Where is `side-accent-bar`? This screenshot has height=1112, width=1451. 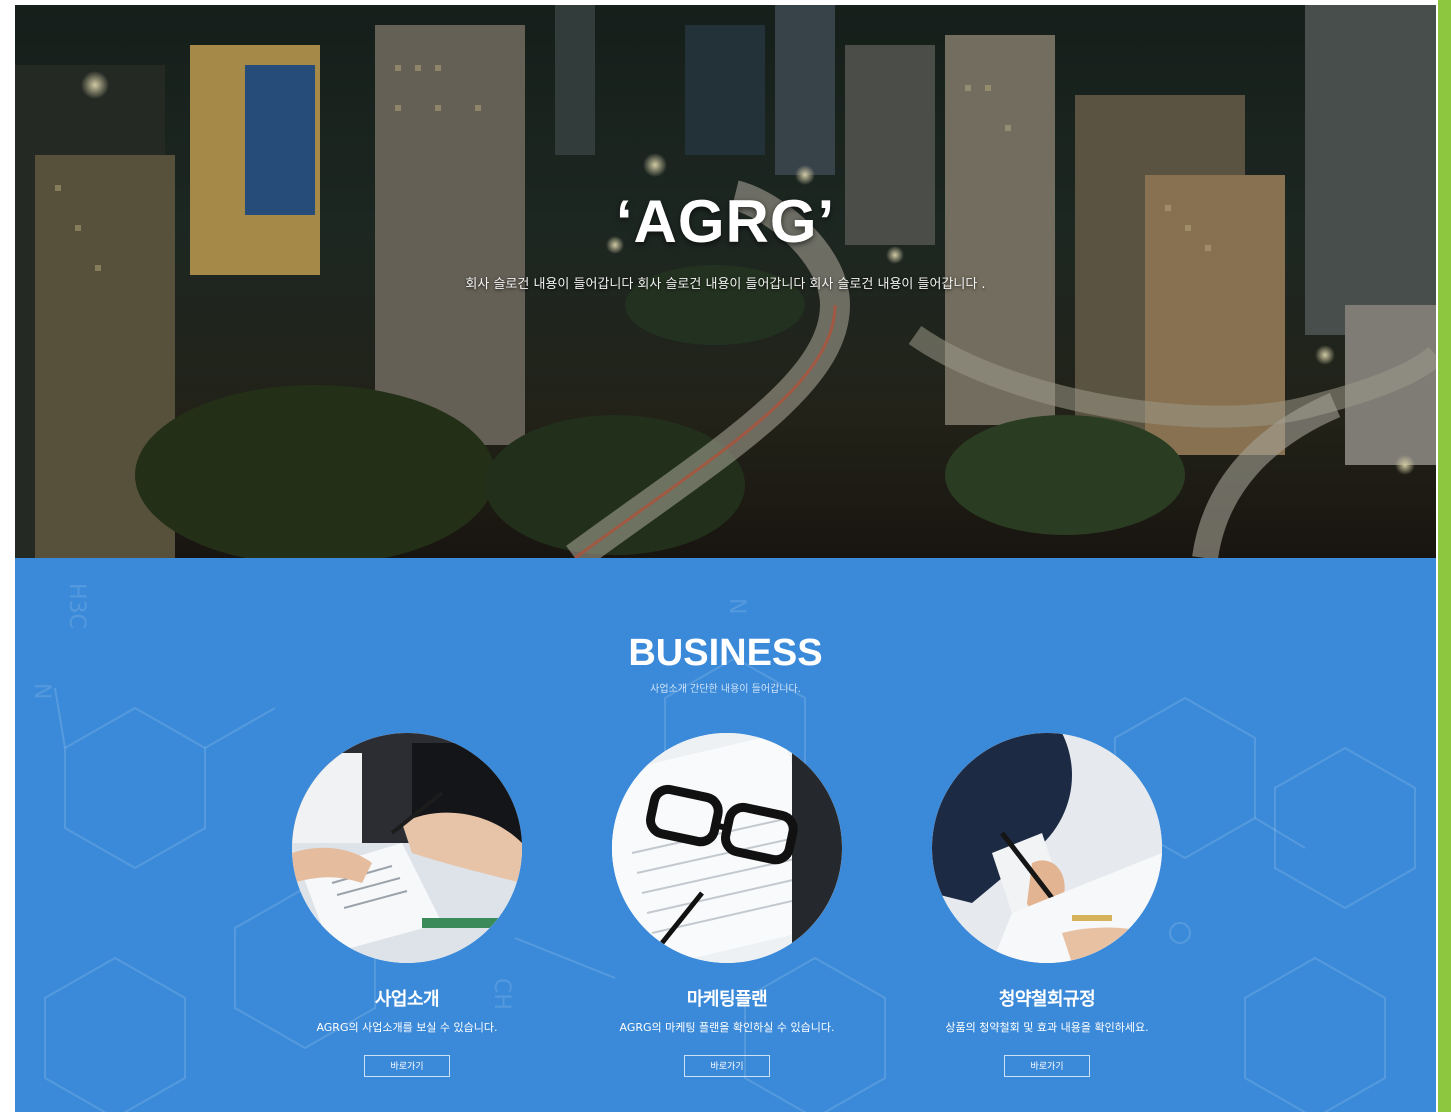 side-accent-bar is located at coordinates (1444, 556).